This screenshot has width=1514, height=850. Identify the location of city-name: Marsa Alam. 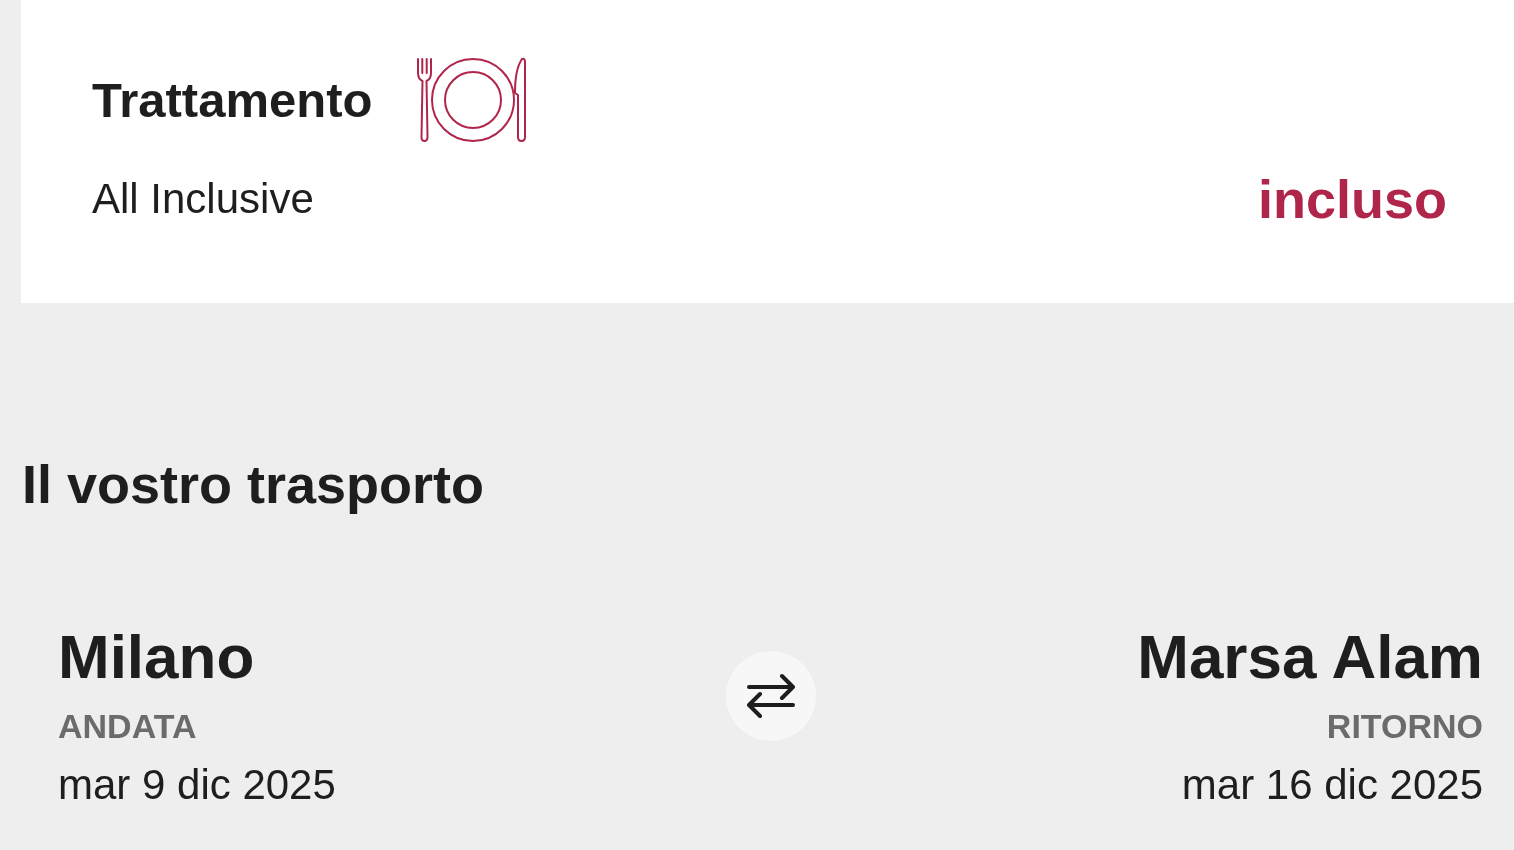
(1310, 656).